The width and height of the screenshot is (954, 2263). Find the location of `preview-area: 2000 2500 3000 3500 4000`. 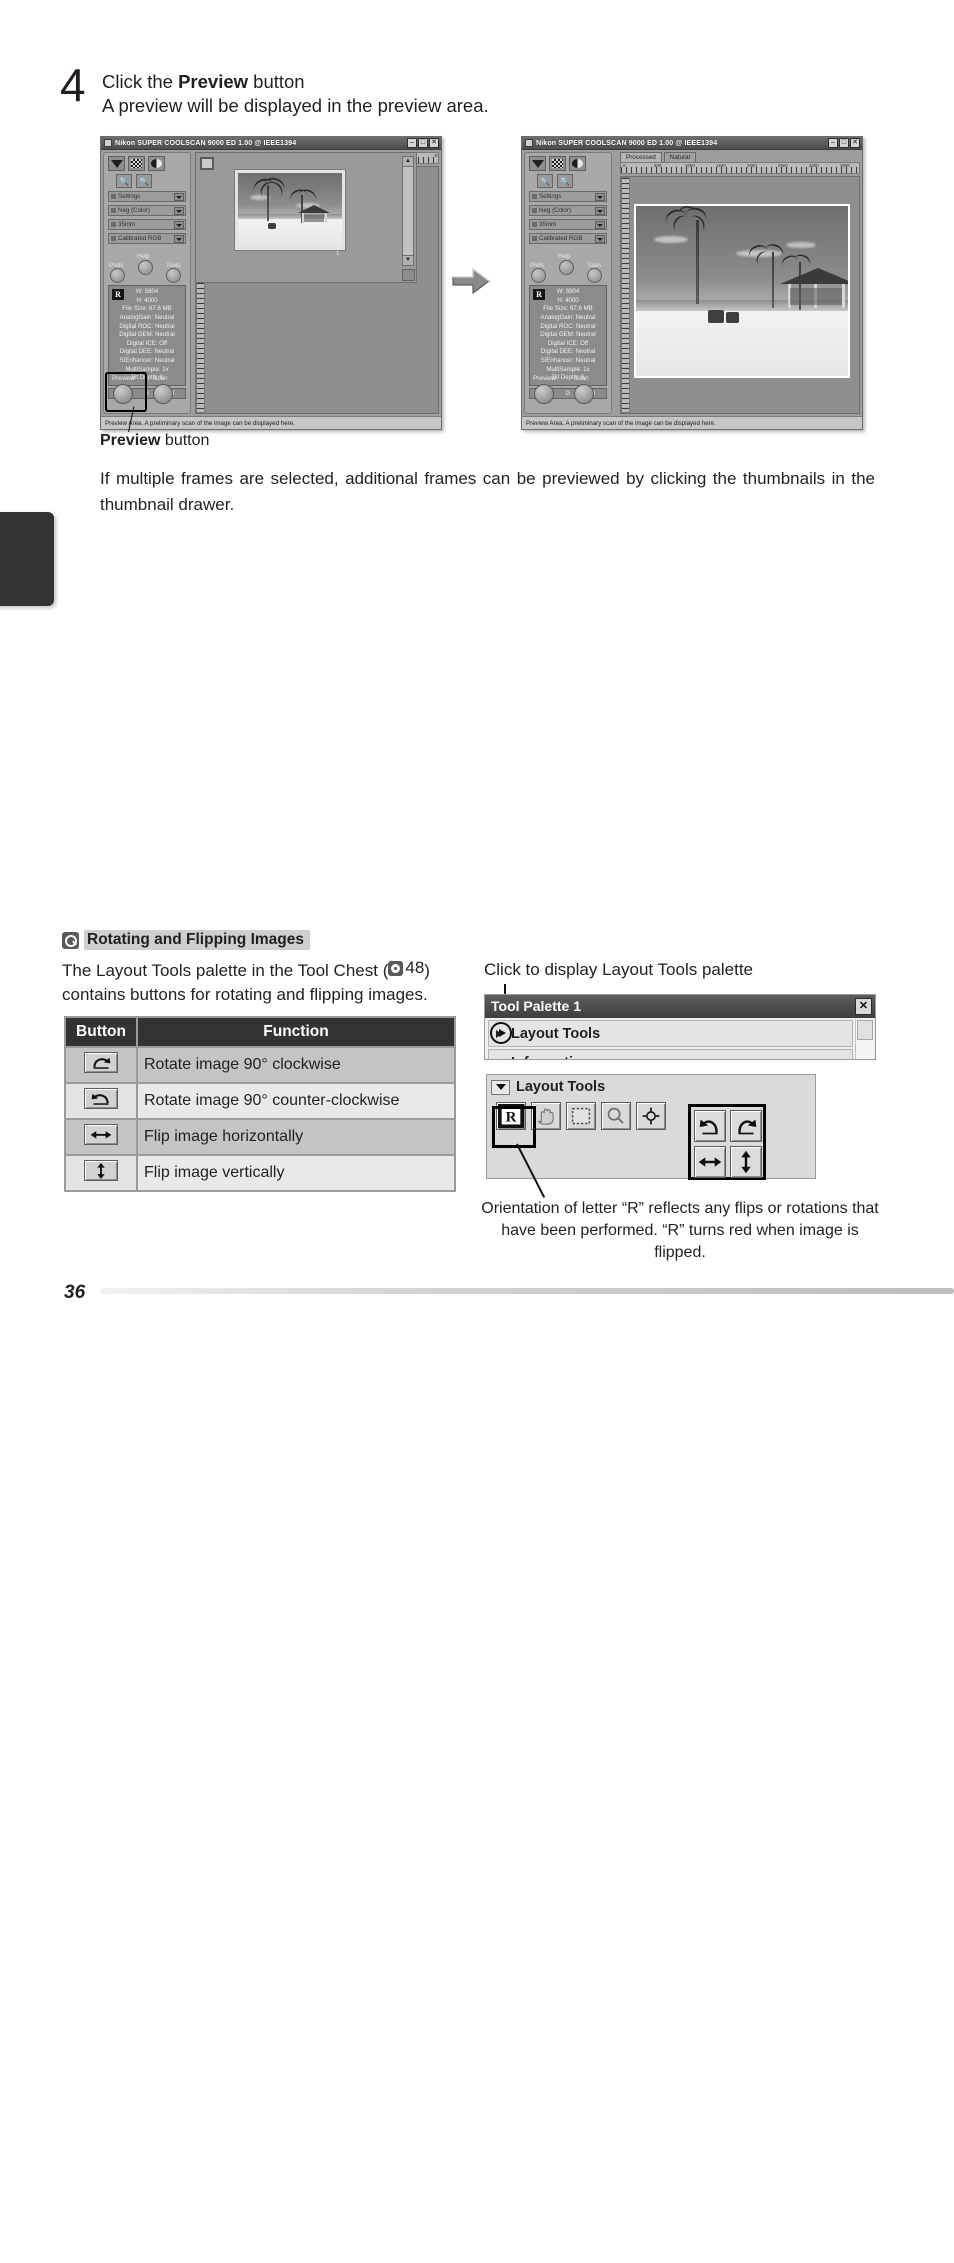

preview-area: 2000 2500 3000 3500 4000 is located at coordinates (317, 283).